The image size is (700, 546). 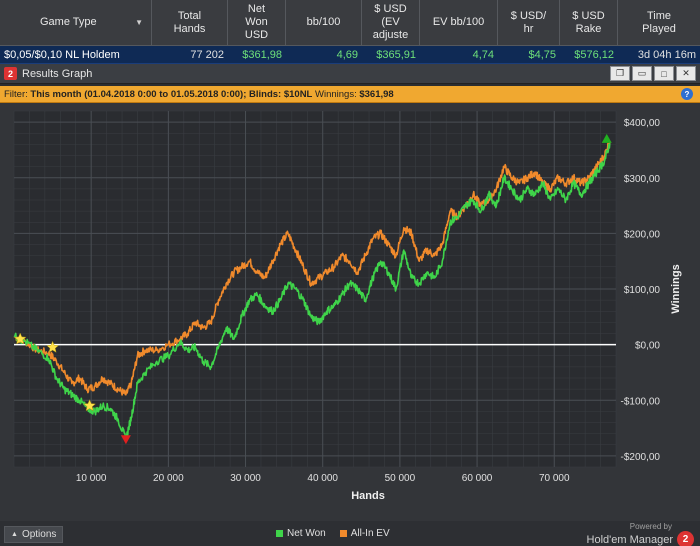 I want to click on hm2-brand-logo-icon: 2, so click(x=685, y=538).